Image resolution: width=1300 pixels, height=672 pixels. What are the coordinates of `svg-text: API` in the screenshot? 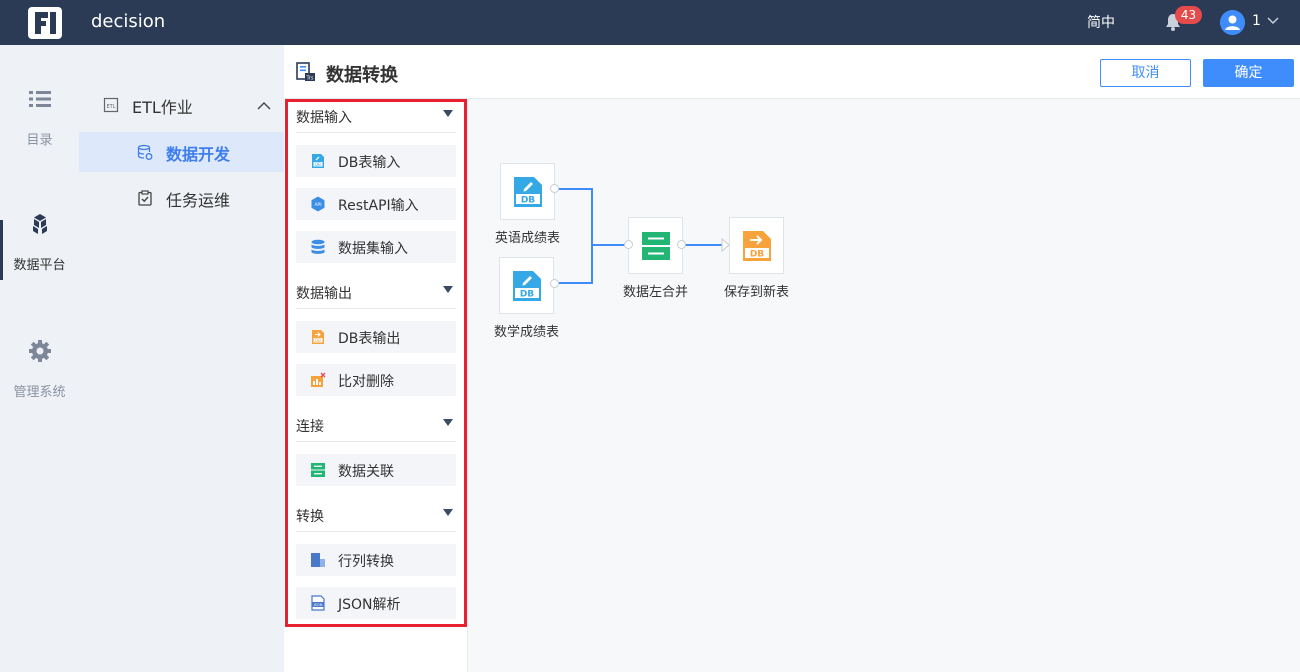 It's located at (317, 205).